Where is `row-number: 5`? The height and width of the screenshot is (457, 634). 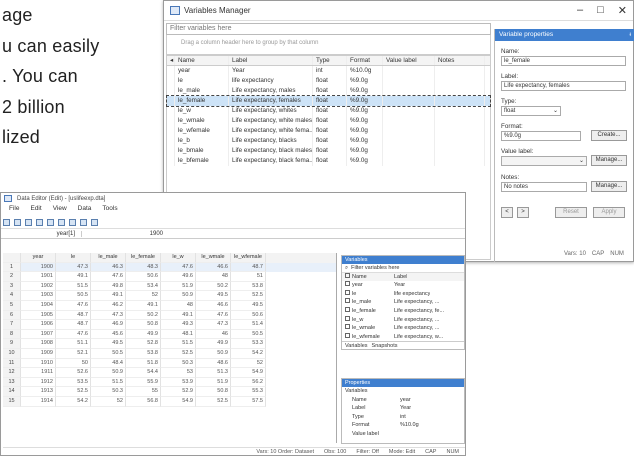
row-number: 5 is located at coordinates (12, 305).